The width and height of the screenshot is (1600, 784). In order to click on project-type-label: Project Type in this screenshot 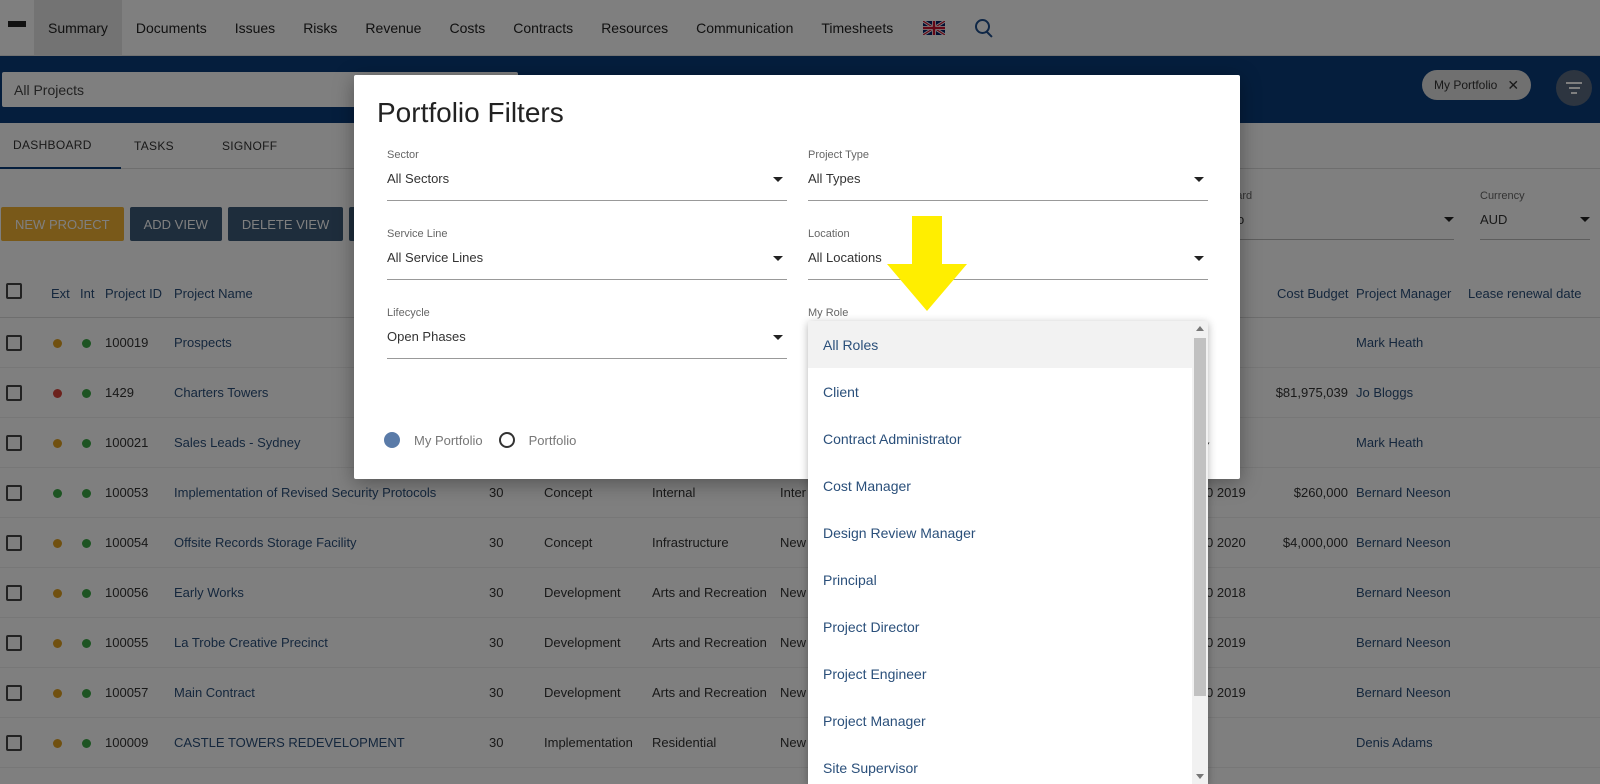, I will do `click(838, 155)`.